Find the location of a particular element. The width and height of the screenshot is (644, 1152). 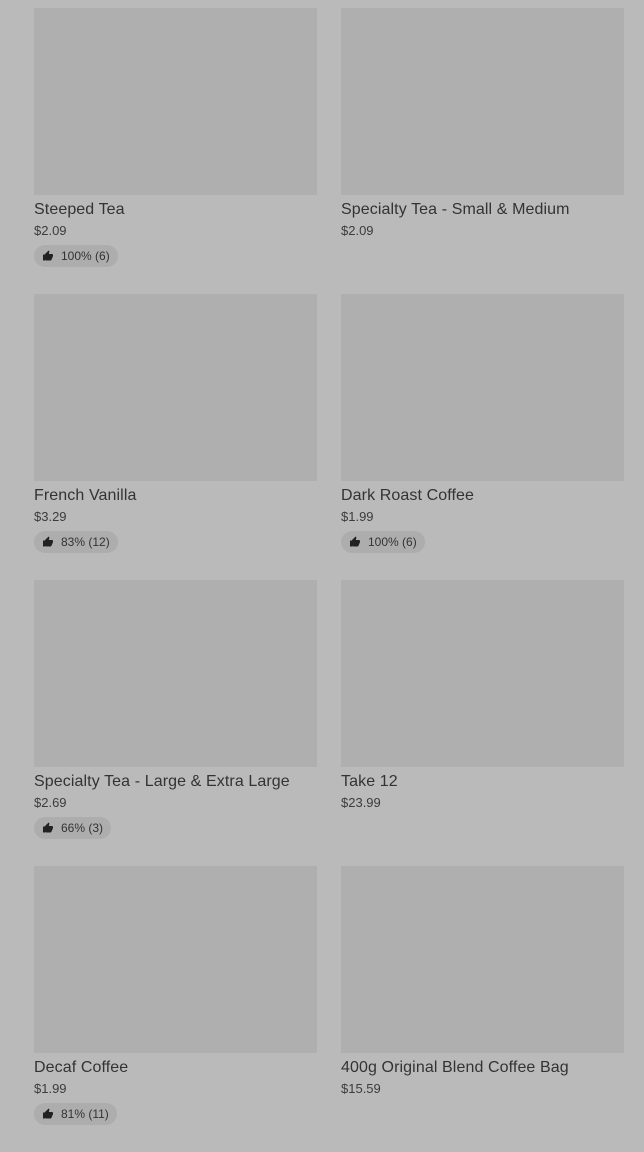

product-name: Specialty Tea - Large & Extra Large is located at coordinates (175, 782).